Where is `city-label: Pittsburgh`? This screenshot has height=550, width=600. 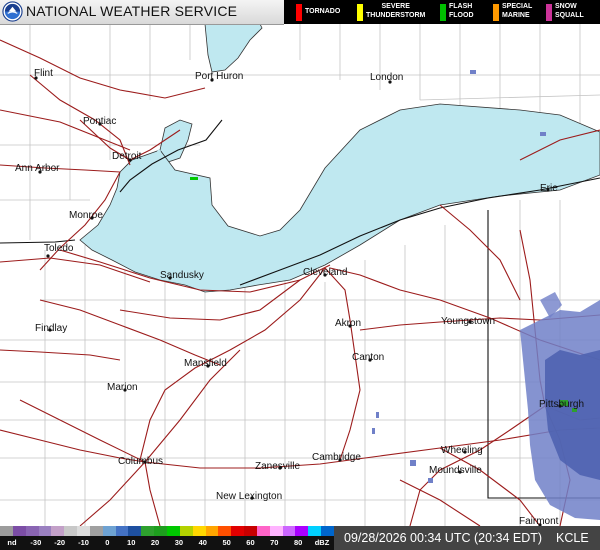
city-label: Pittsburgh is located at coordinates (561, 404).